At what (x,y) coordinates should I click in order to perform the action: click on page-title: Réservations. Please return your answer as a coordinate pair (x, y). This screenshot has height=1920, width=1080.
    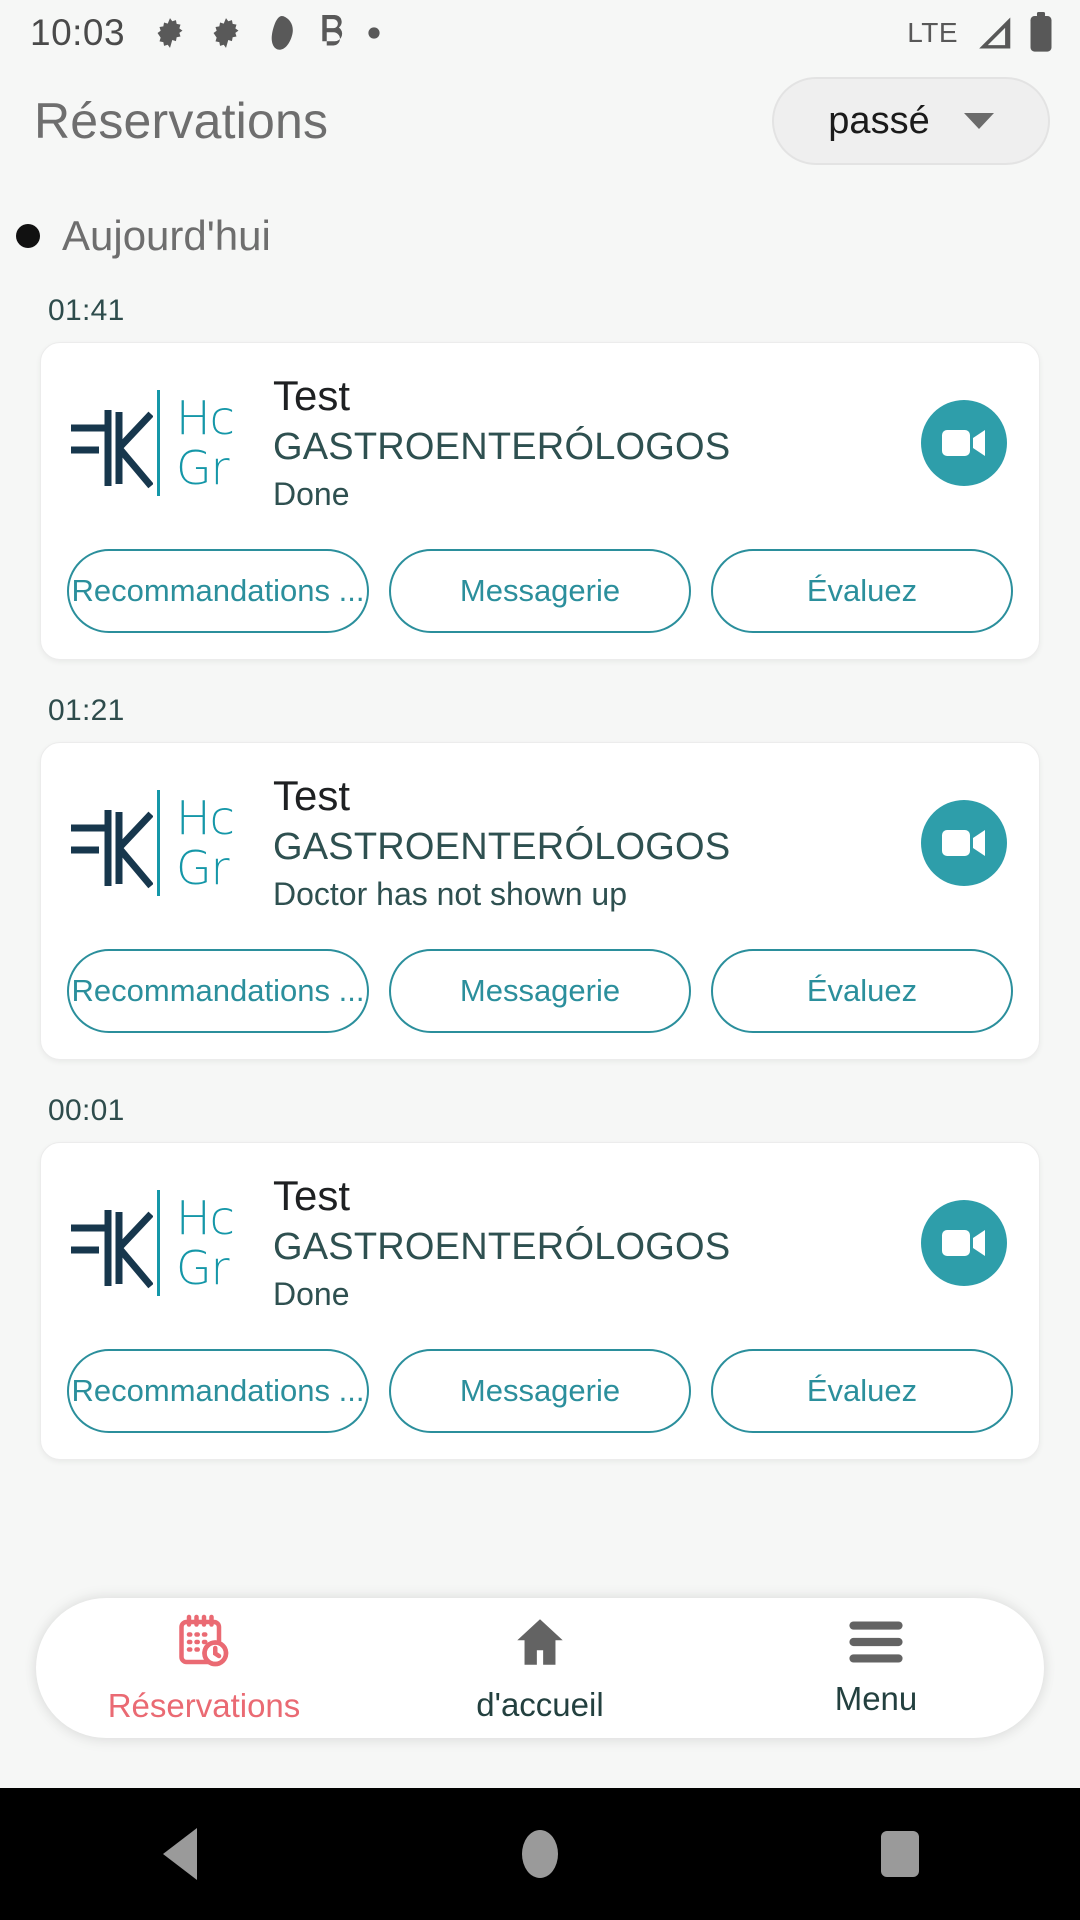
    Looking at the image, I should click on (181, 121).